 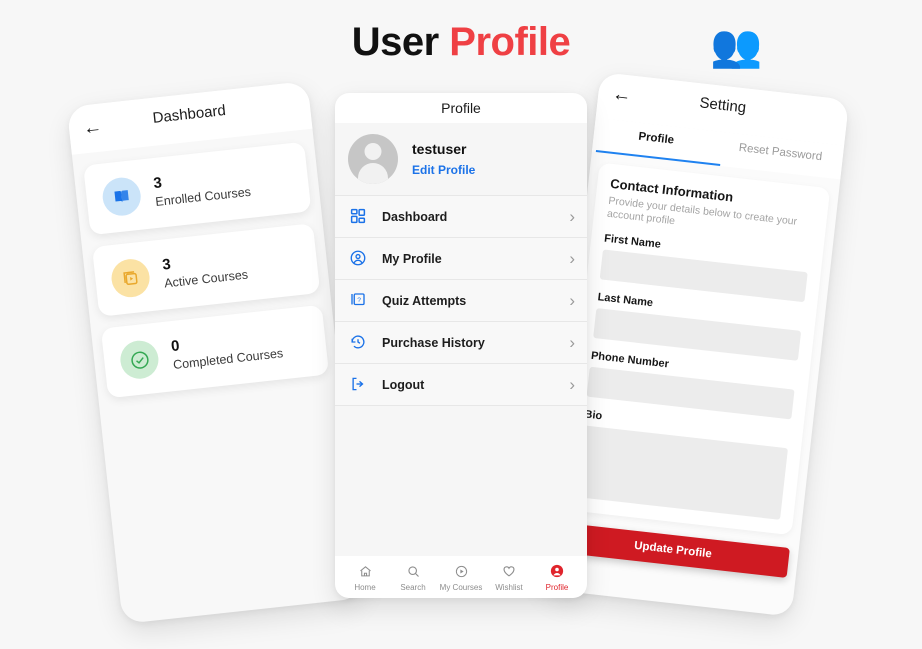 I want to click on nav-item-label: Profile, so click(x=557, y=587).